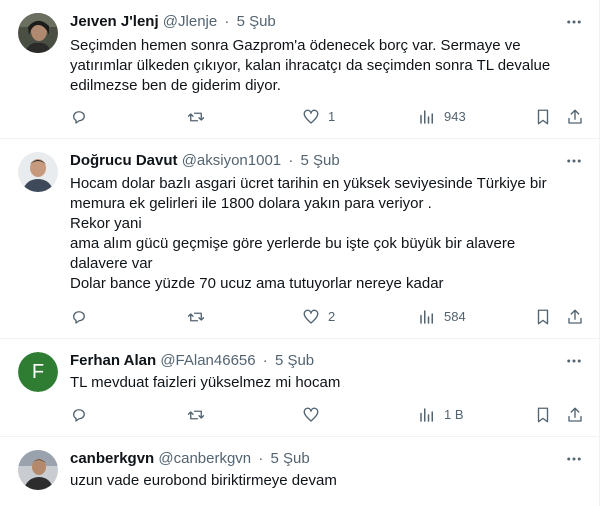 The width and height of the screenshot is (606, 506). Describe the element at coordinates (455, 116) in the screenshot. I see `view-count: 943` at that location.